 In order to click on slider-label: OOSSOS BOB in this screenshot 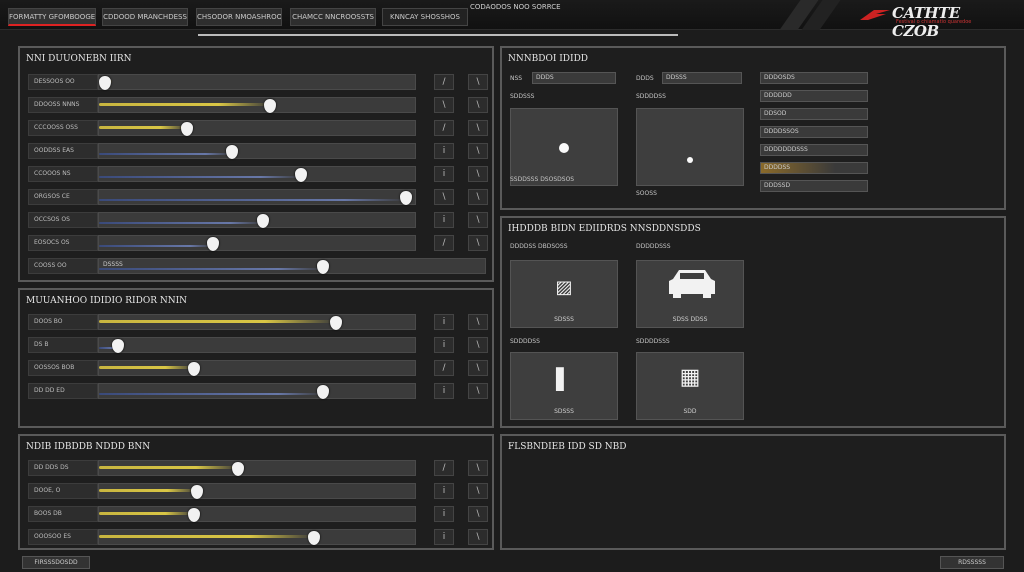, I will do `click(63, 368)`.